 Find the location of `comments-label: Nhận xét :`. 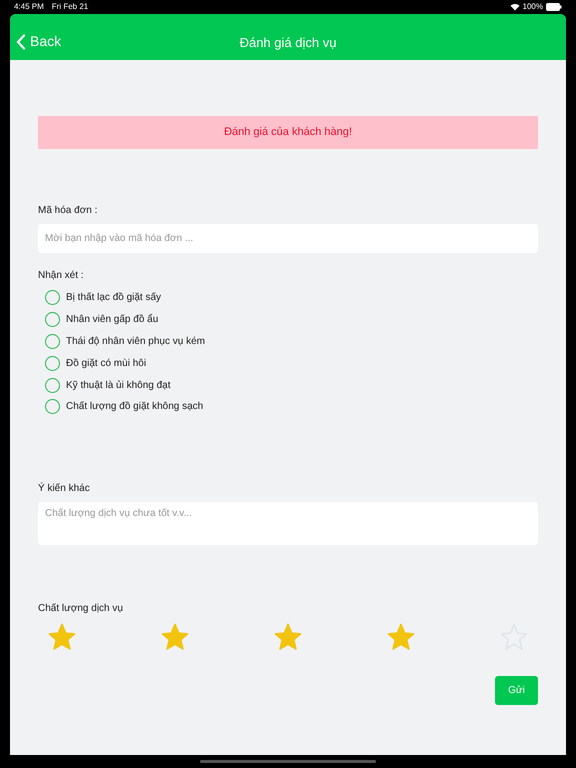

comments-label: Nhận xét : is located at coordinates (61, 276).